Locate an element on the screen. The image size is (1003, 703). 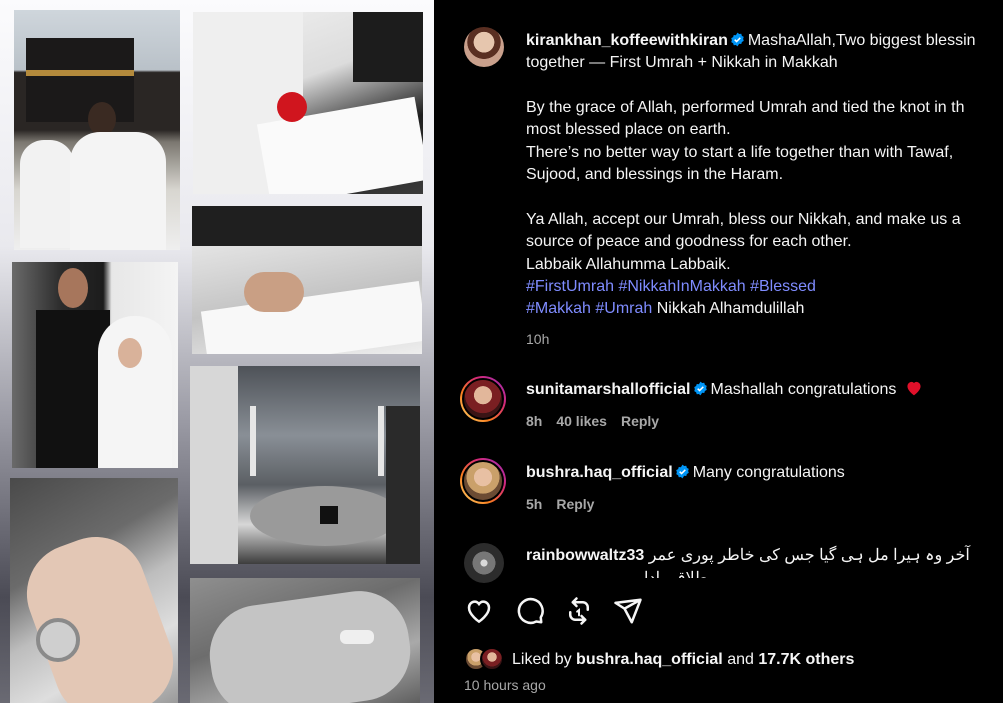
caption-suffix: Nikkah Alhamdulillah is located at coordinates (730, 308).